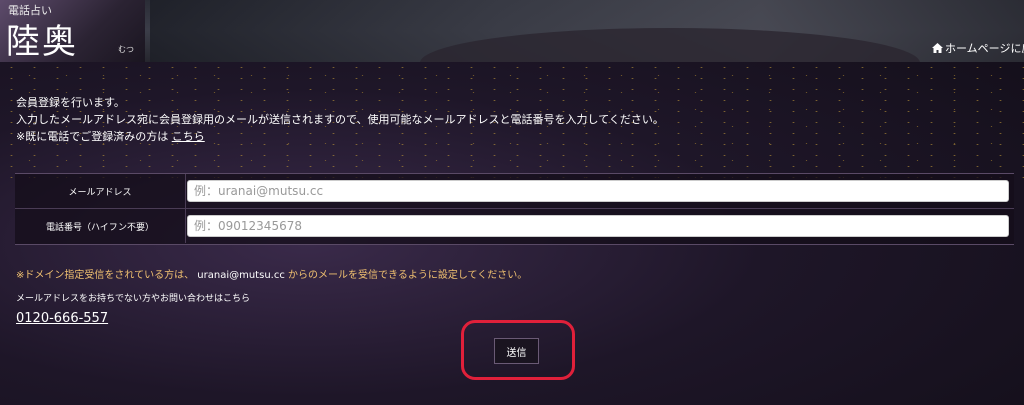 The width and height of the screenshot is (1024, 405). What do you see at coordinates (100, 226) in the screenshot?
I see `phone-label: 電話番号（ハイフン不要）` at bounding box center [100, 226].